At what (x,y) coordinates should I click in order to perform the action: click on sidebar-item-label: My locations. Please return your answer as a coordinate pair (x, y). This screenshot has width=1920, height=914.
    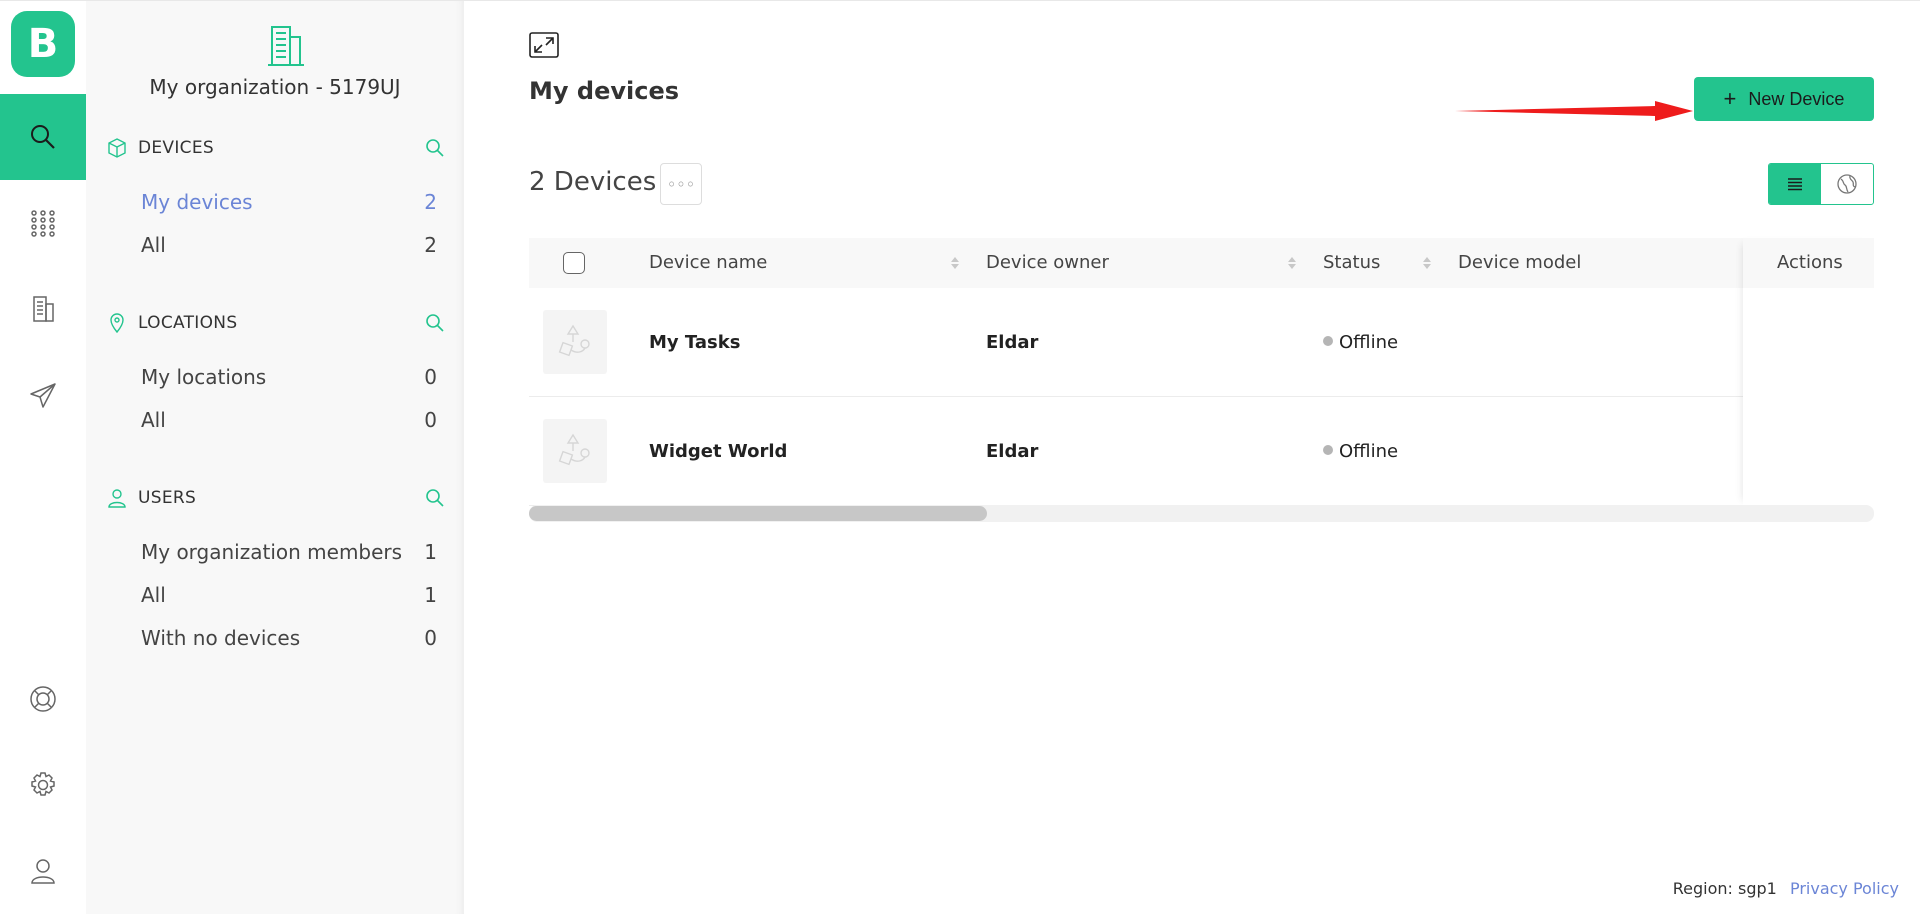
    Looking at the image, I should click on (204, 377).